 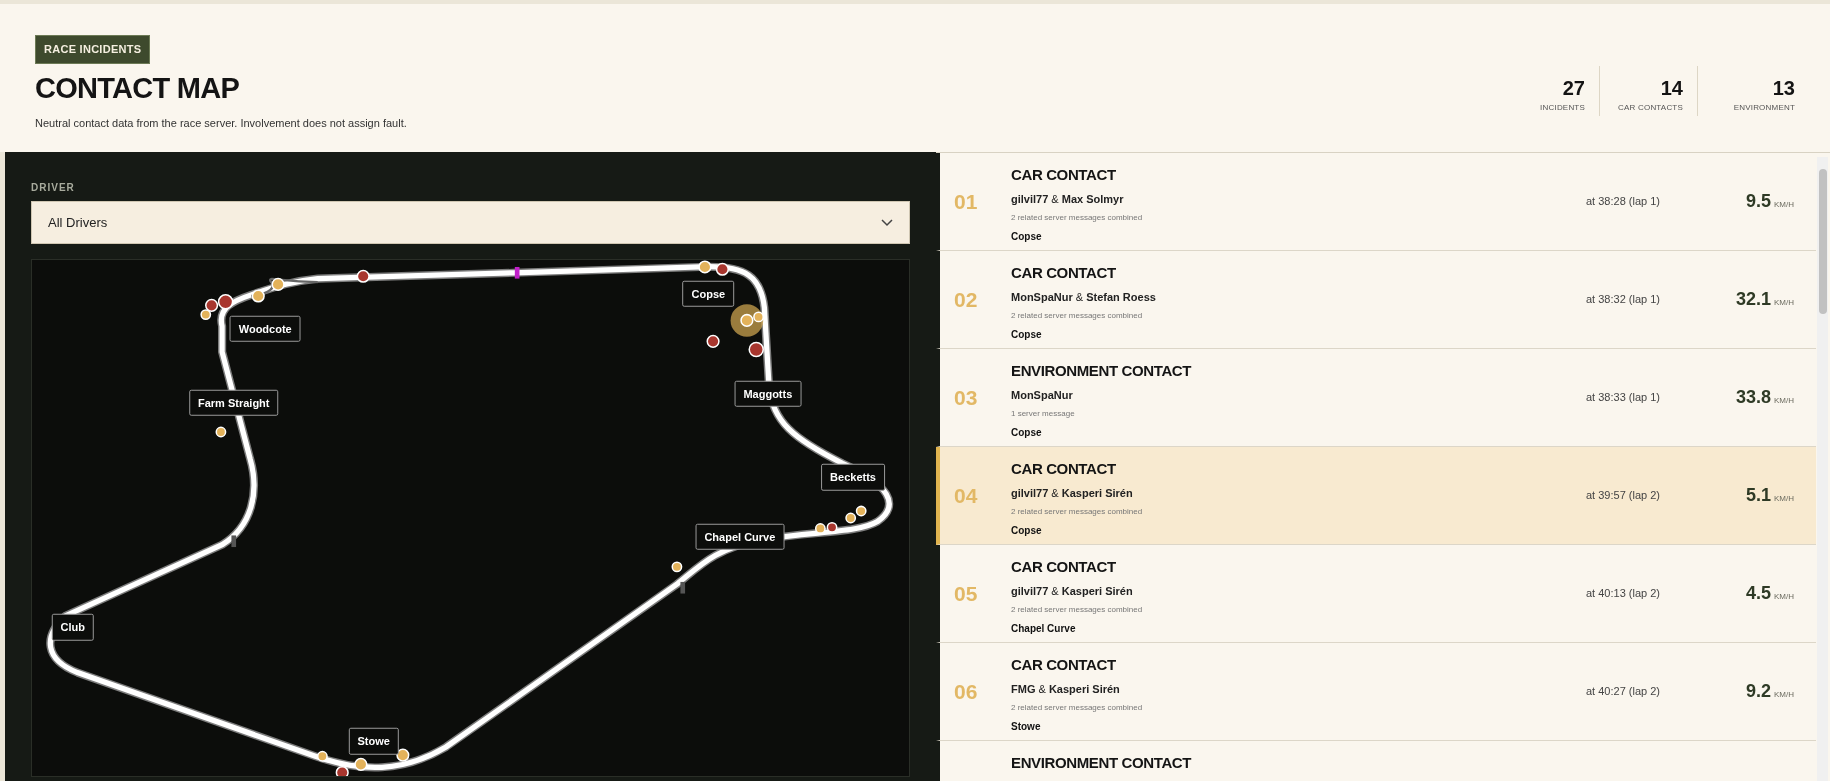 What do you see at coordinates (234, 403) in the screenshot?
I see `corner-label: Farm Straight` at bounding box center [234, 403].